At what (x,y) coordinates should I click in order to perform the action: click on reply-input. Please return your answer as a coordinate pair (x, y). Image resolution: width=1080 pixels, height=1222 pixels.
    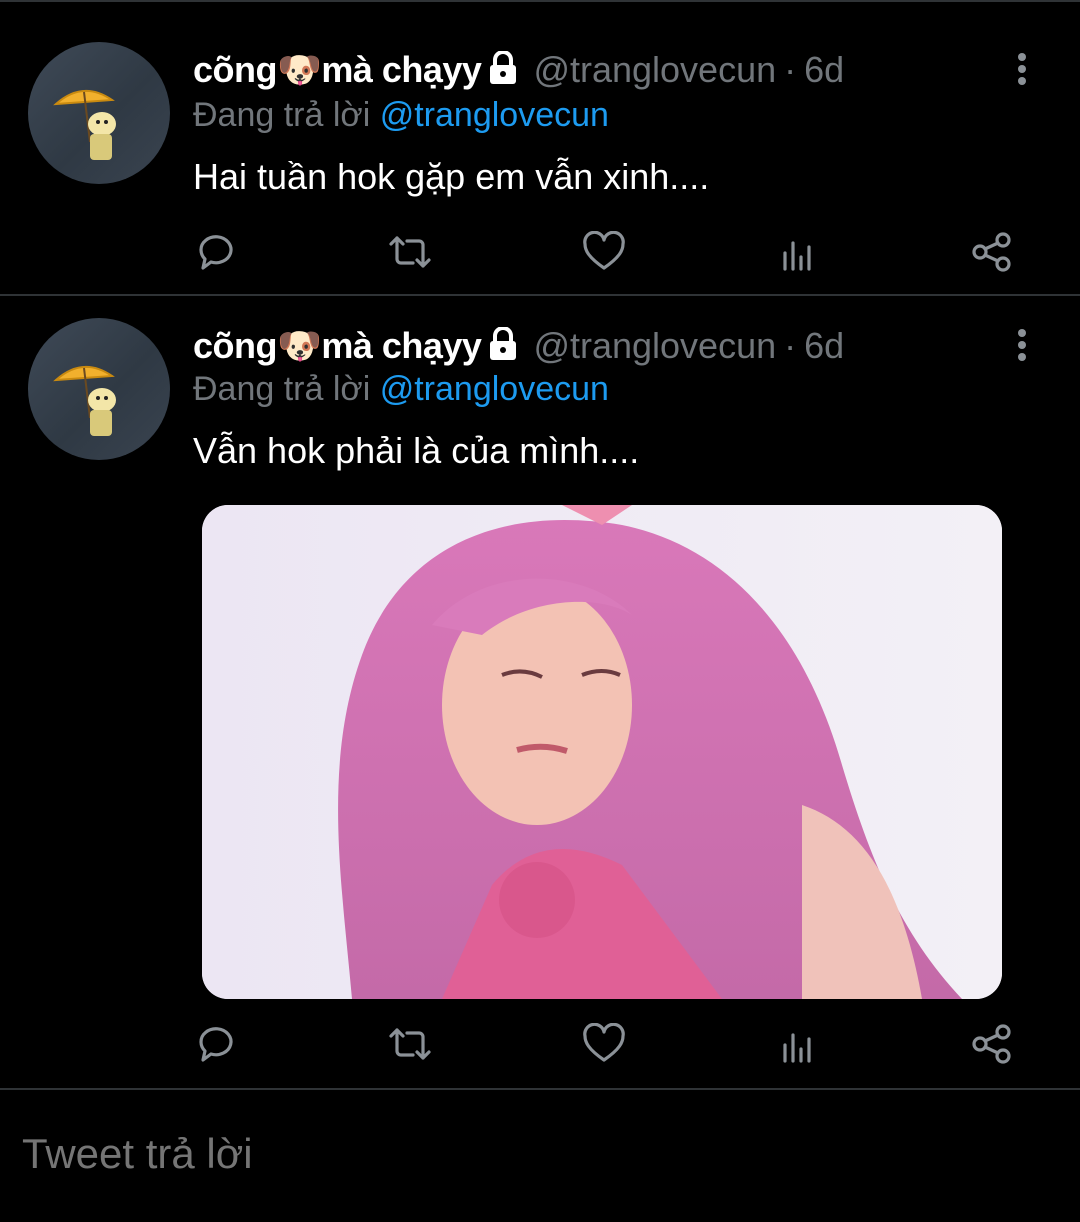
    Looking at the image, I should click on (472, 1154).